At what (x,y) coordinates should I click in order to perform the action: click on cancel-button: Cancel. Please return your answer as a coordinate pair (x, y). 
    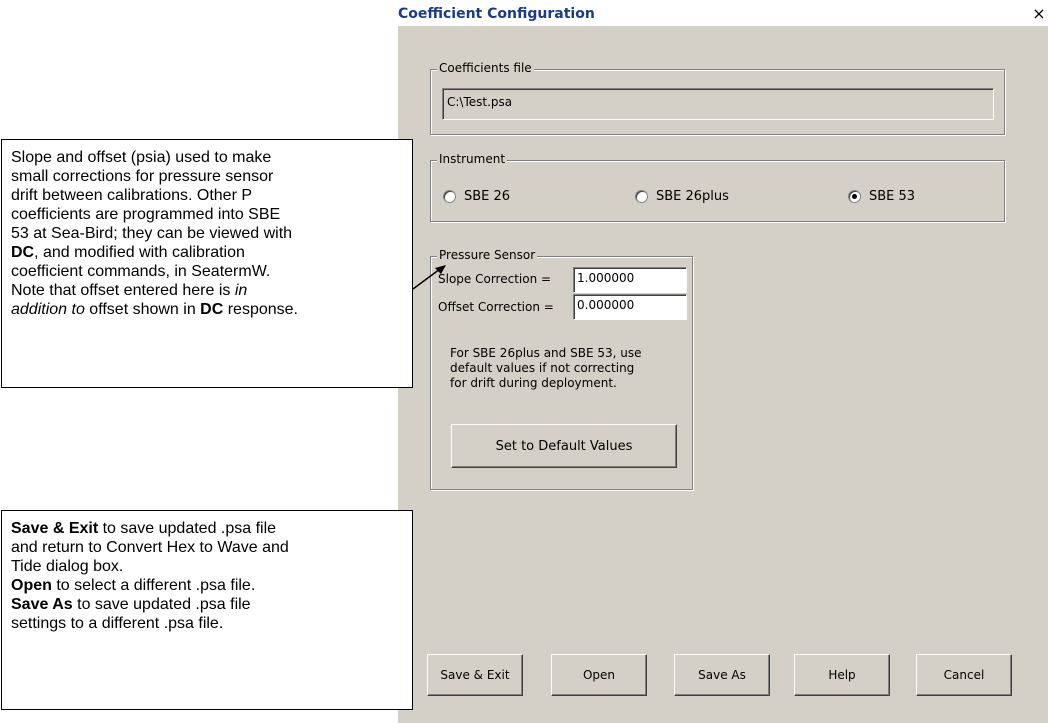
    Looking at the image, I should click on (964, 675).